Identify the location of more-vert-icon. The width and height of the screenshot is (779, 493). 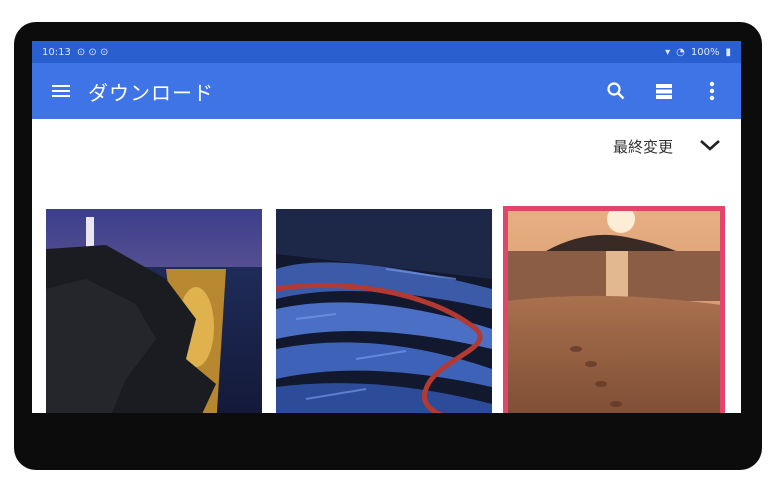
(712, 91).